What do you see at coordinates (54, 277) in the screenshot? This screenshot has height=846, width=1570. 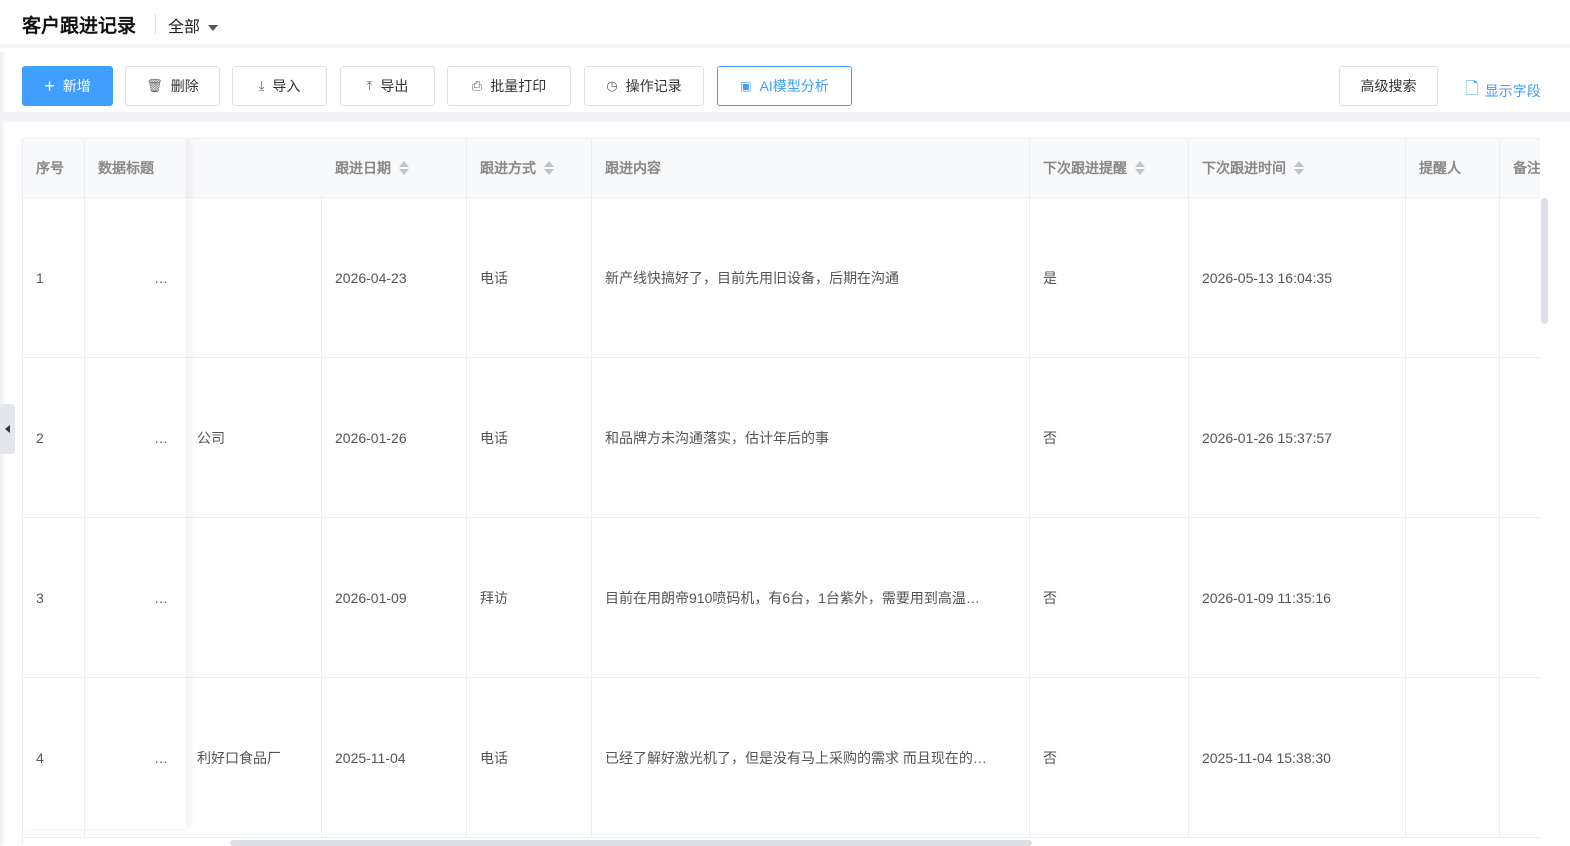 I see `index-cell: 1` at bounding box center [54, 277].